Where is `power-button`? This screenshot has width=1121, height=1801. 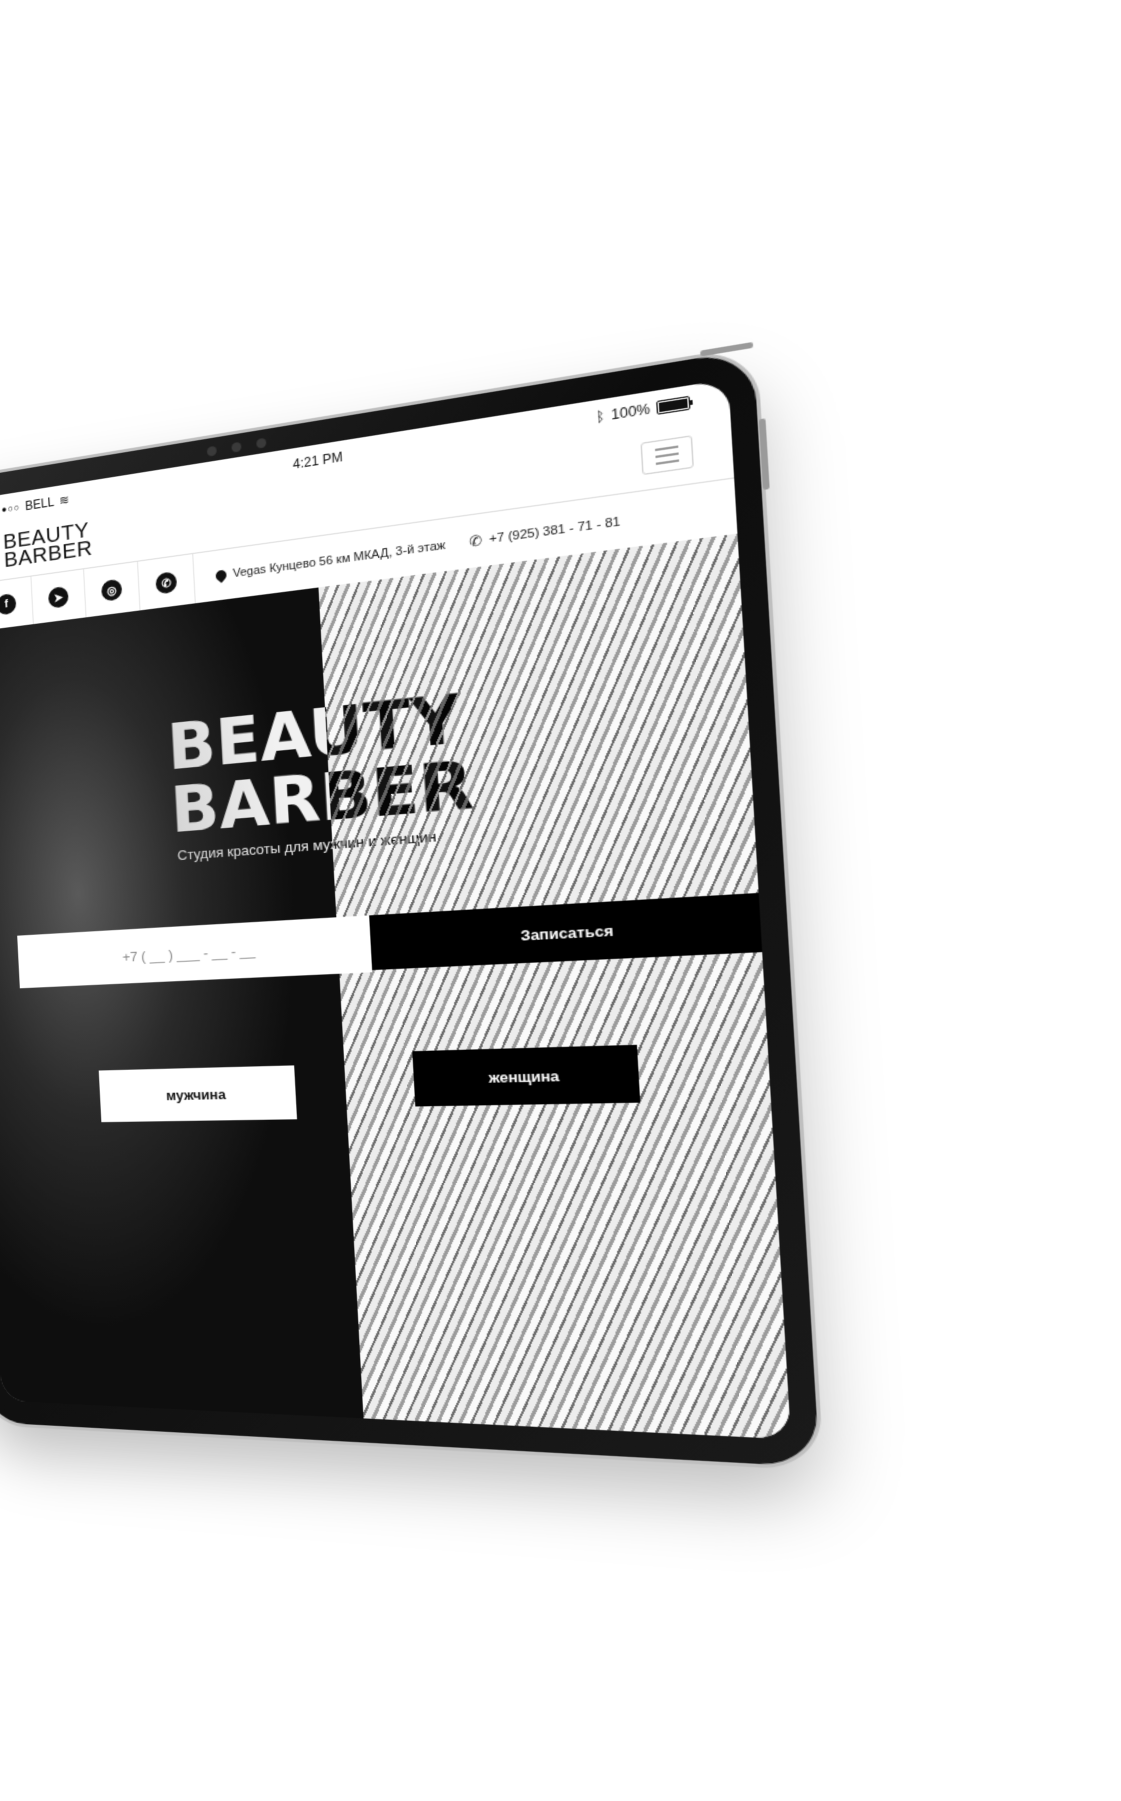
power-button is located at coordinates (727, 349).